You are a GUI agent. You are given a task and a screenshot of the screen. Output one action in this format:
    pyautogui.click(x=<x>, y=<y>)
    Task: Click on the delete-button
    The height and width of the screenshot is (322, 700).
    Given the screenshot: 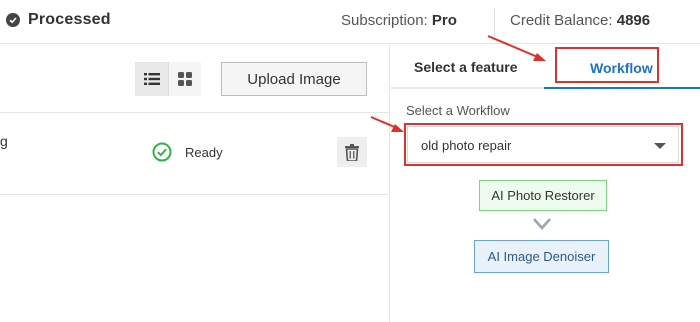 What is the action you would take?
    pyautogui.click(x=352, y=152)
    